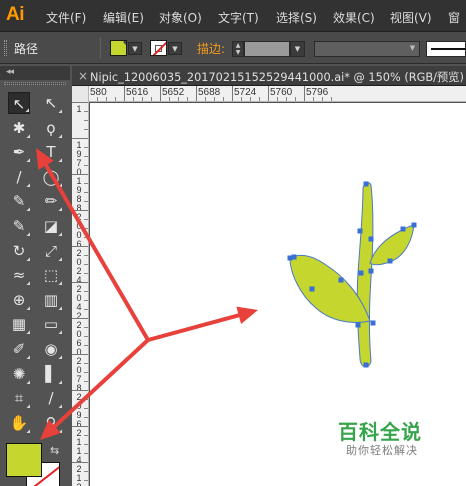 Image resolution: width=466 pixels, height=486 pixels. I want to click on ruler-label: 1, so click(79, 109).